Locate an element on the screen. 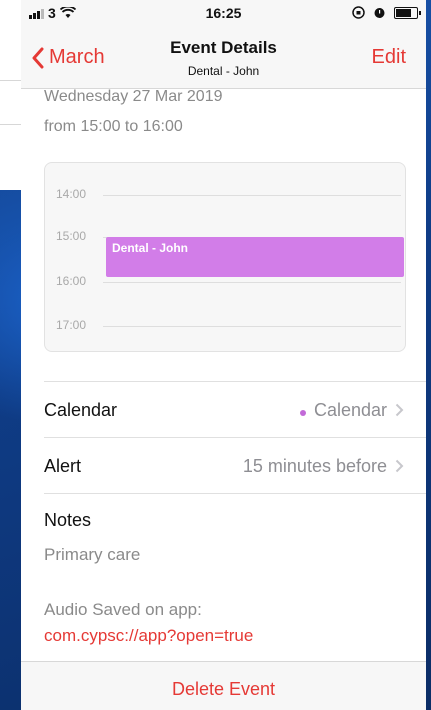 The image size is (431, 710). notes-body: Primary care is located at coordinates (92, 554).